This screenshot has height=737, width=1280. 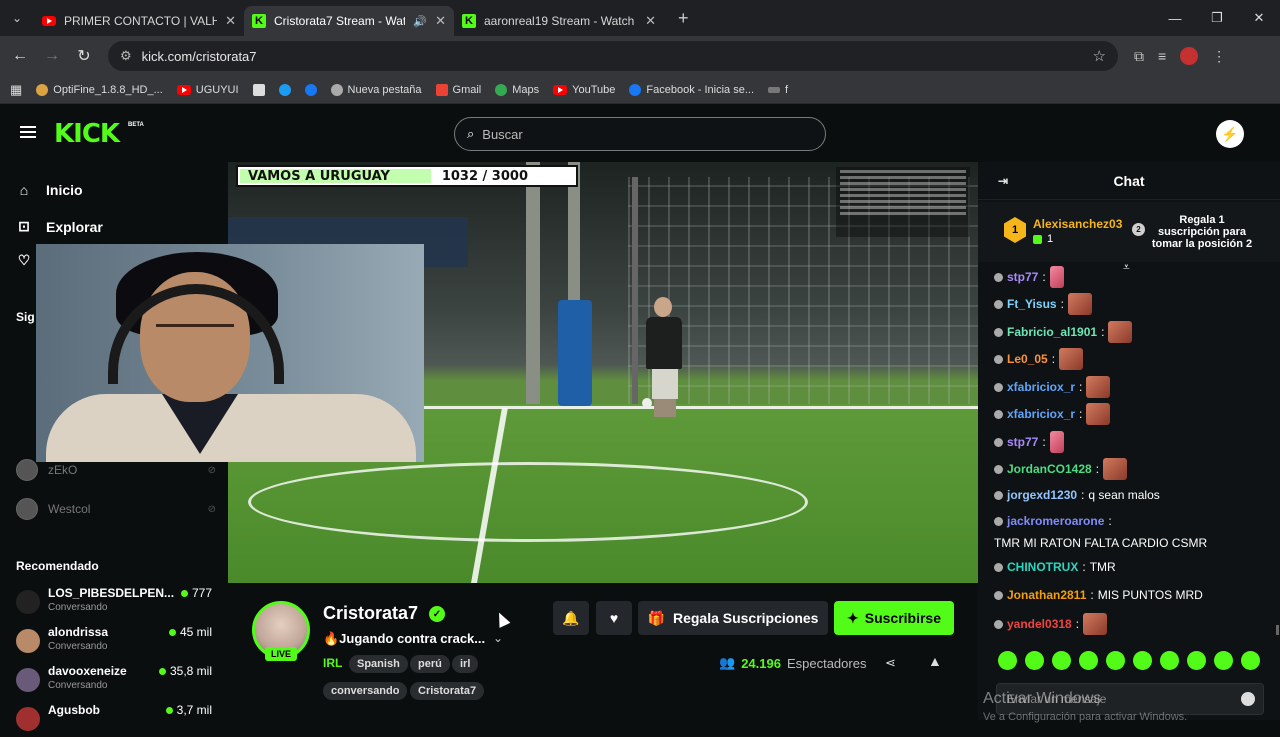 I want to click on recommended-channel: LOS_PIBESDELPEN... Conversando 777, so click(x=116, y=603).